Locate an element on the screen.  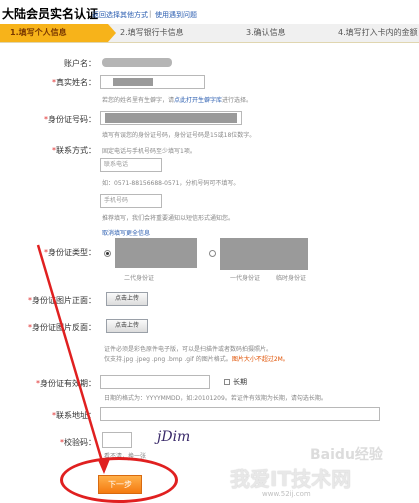
baidu-watermark: Baidu经验 is located at coordinates (346, 455).